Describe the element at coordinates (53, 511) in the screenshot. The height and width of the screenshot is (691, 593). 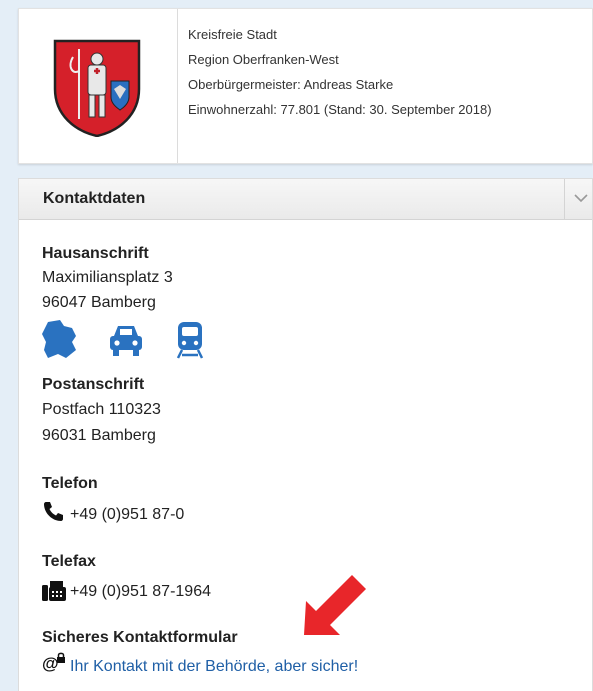
I see `phone-icon` at that location.